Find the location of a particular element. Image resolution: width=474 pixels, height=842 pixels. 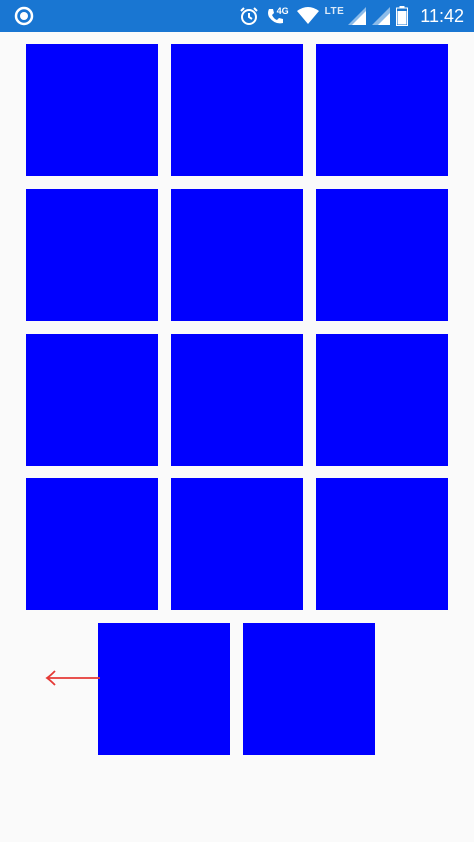

lte-label: LTE is located at coordinates (334, 11).